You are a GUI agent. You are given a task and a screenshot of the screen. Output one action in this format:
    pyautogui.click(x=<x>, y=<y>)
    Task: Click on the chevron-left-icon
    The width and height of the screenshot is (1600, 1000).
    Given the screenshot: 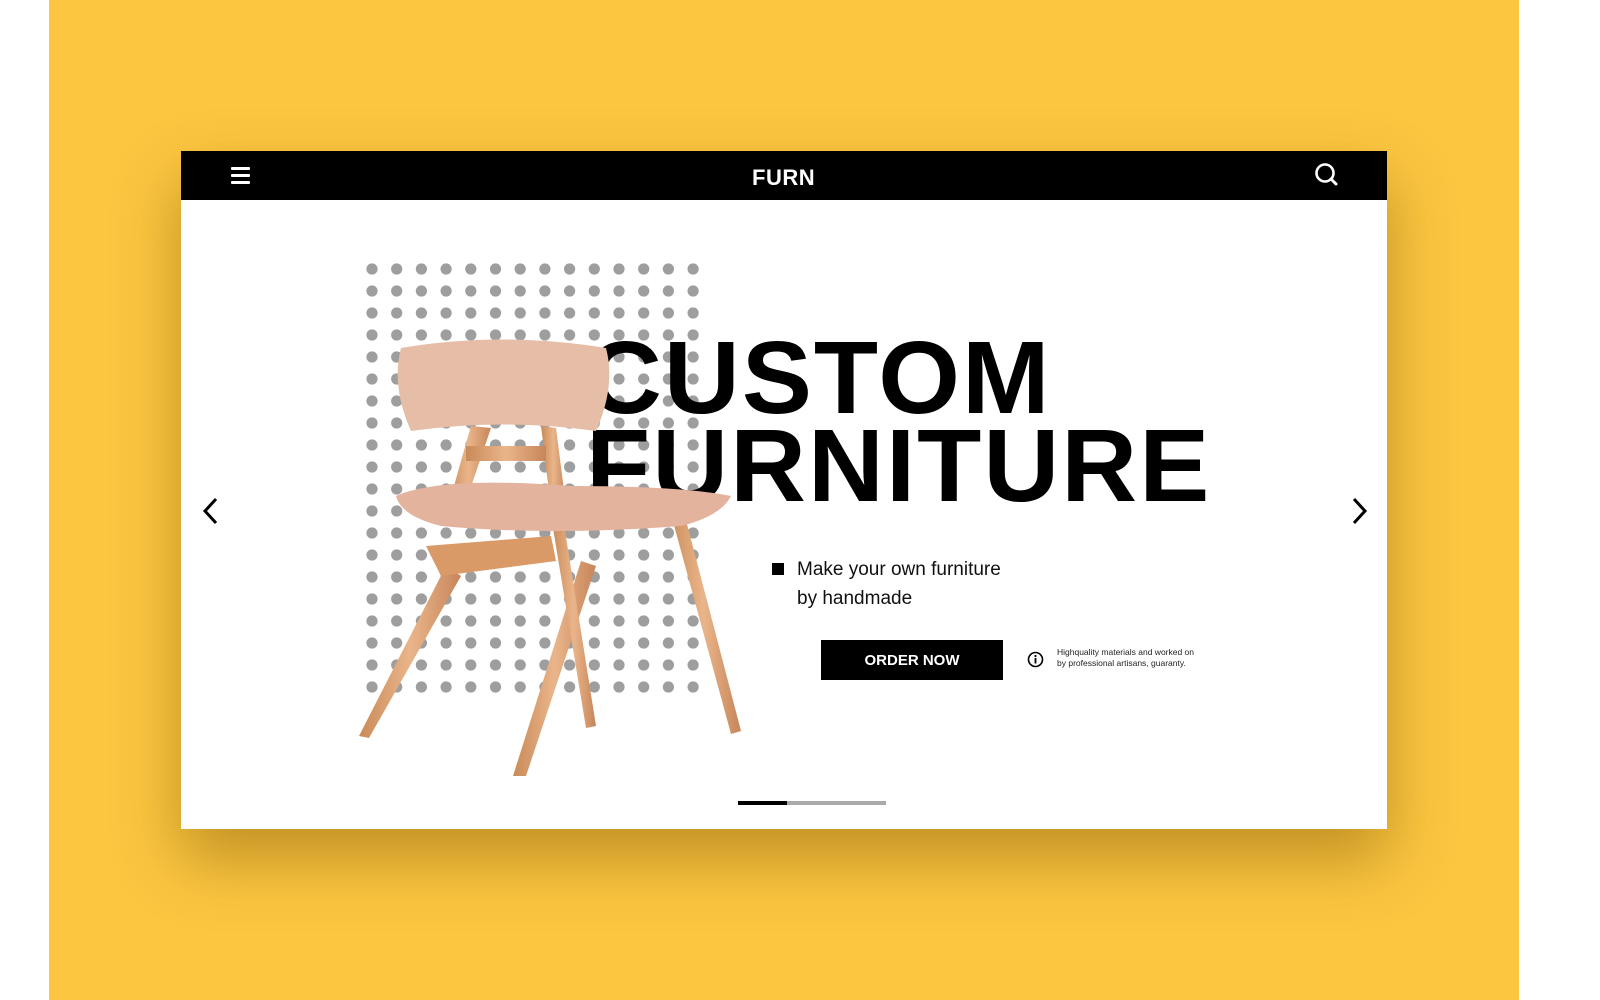 What is the action you would take?
    pyautogui.click(x=211, y=511)
    